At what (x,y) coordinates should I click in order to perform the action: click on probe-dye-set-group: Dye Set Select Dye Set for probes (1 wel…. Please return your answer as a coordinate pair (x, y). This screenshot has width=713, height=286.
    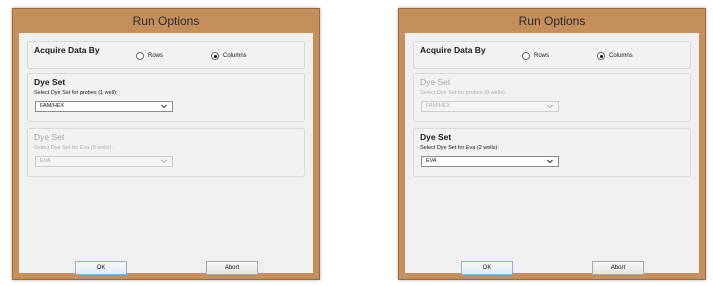
    Looking at the image, I should click on (166, 97).